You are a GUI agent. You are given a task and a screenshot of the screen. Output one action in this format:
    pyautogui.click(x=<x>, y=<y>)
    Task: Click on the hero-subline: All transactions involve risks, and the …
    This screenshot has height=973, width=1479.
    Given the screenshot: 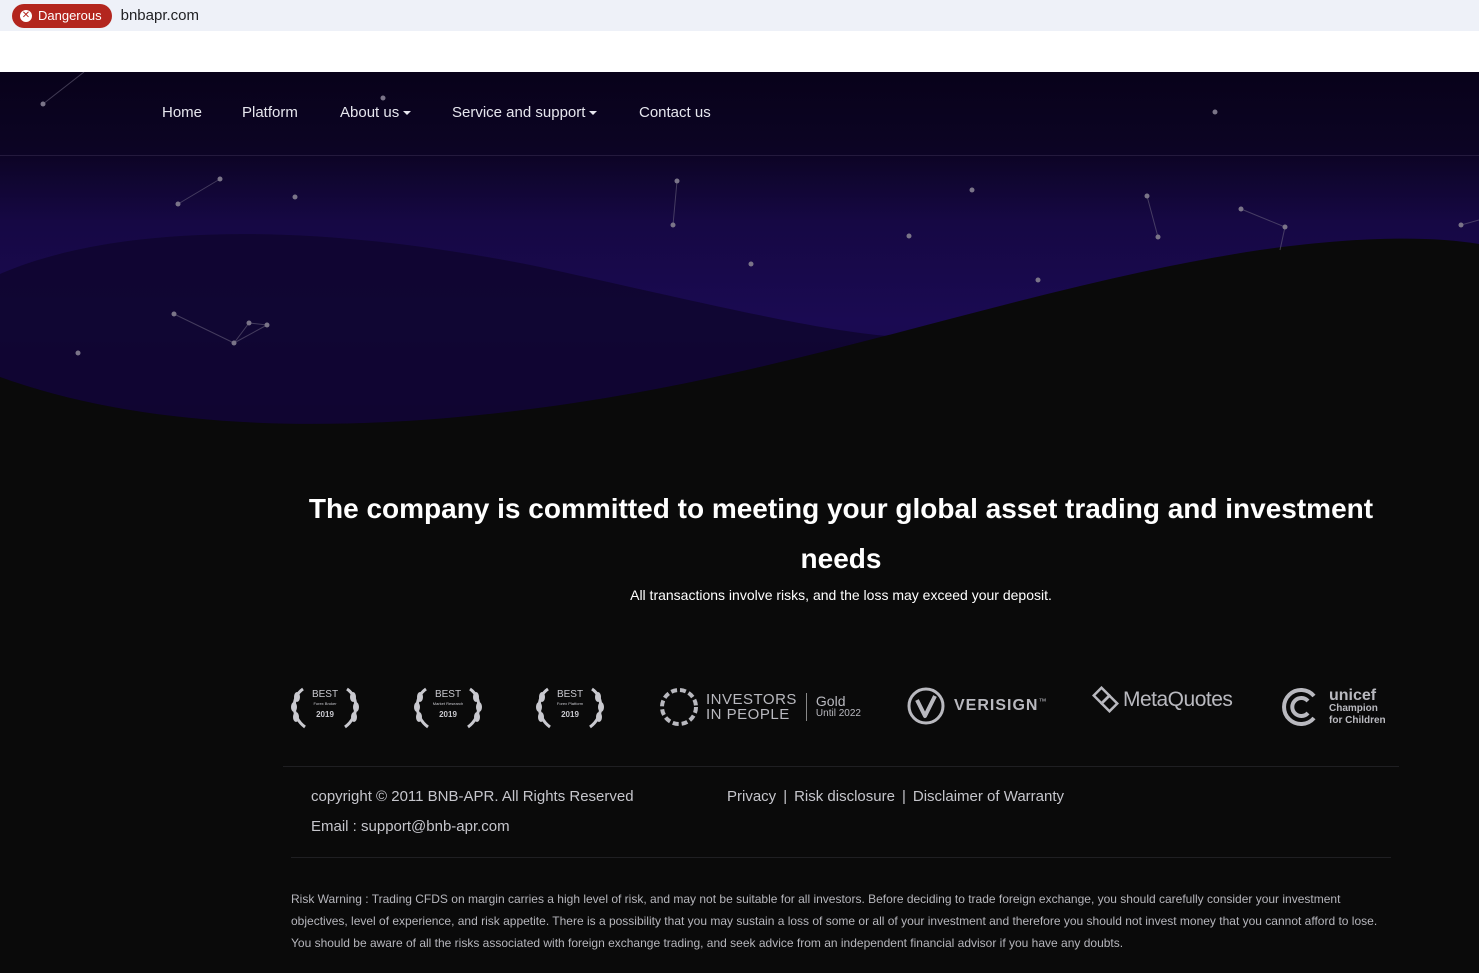 What is the action you would take?
    pyautogui.click(x=841, y=595)
    